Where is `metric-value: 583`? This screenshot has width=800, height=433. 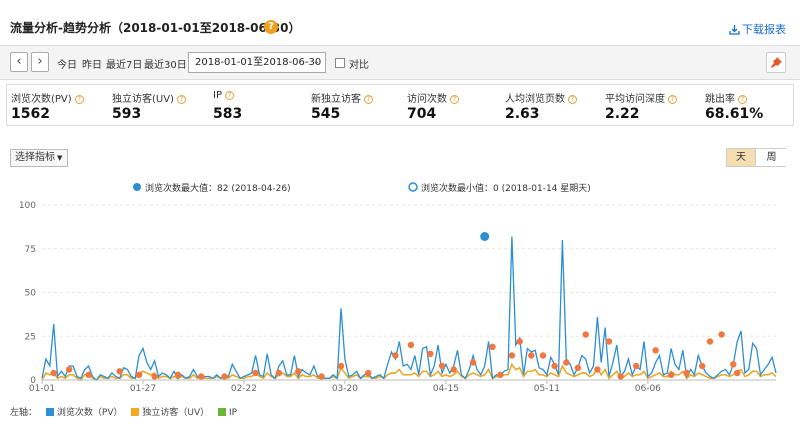 metric-value: 583 is located at coordinates (228, 114).